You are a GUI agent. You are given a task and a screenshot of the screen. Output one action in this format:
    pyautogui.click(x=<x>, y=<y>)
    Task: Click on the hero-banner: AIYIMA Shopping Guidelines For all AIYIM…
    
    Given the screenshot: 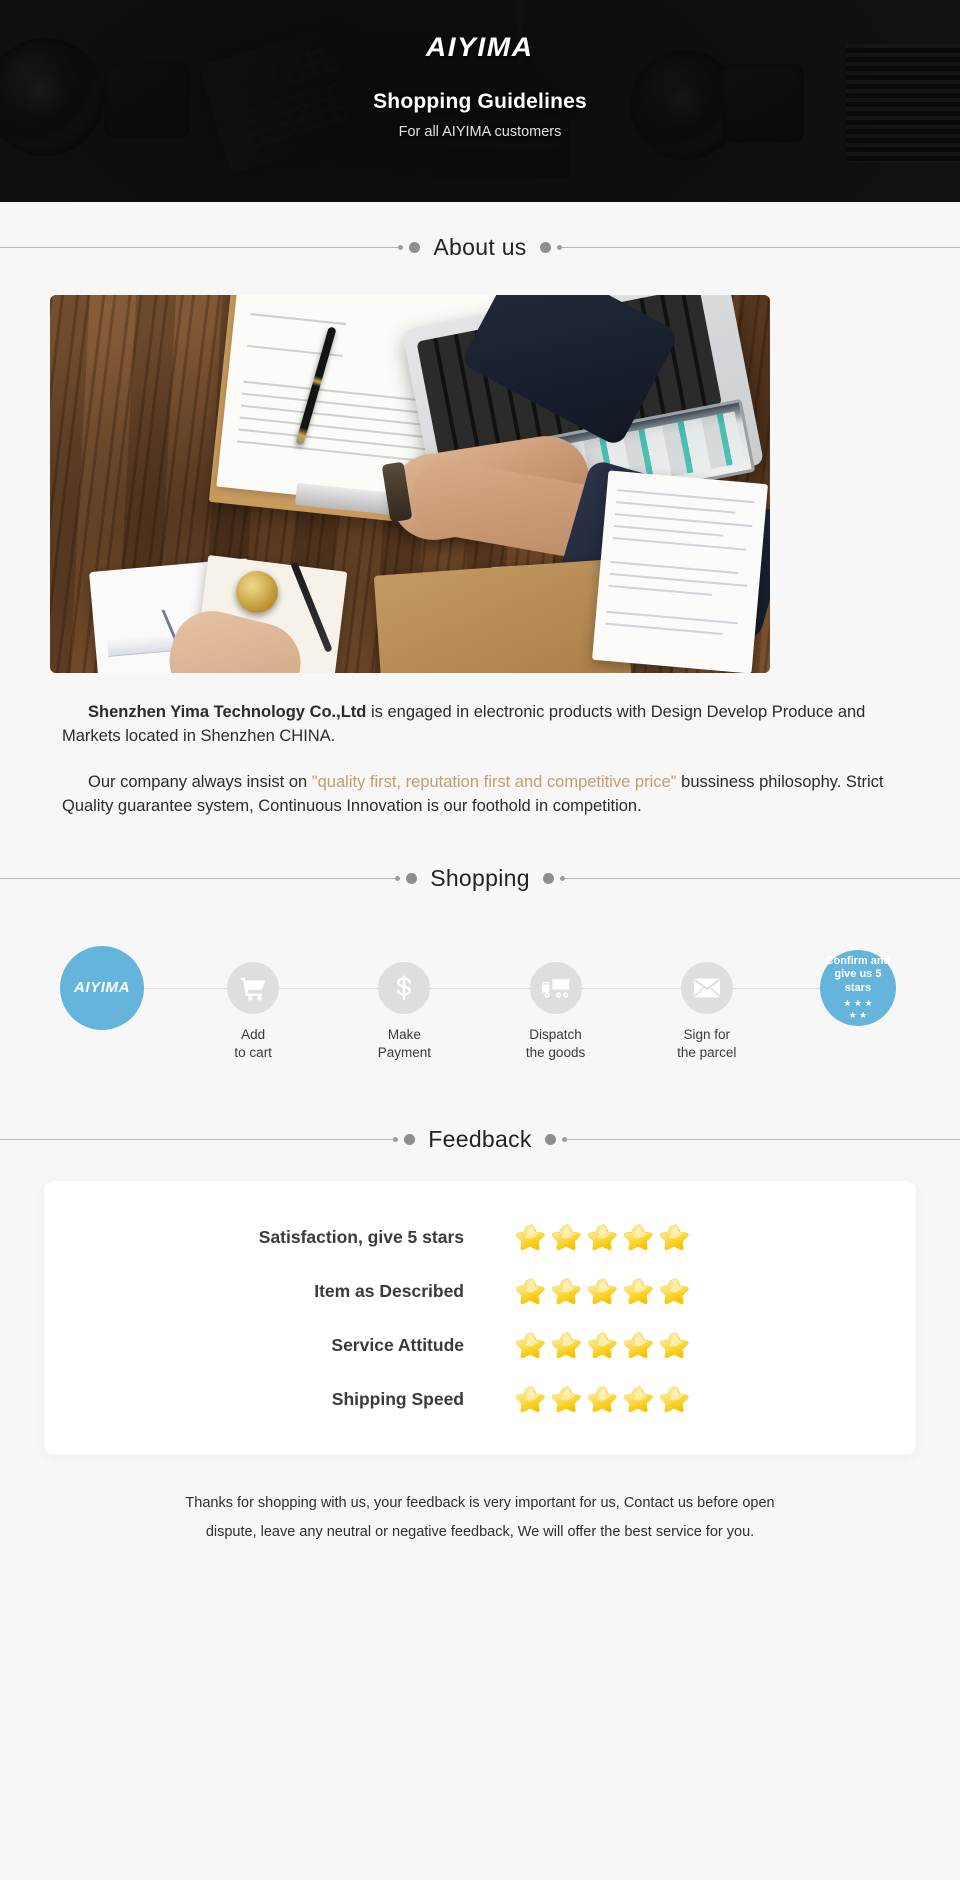 What is the action you would take?
    pyautogui.click(x=480, y=101)
    